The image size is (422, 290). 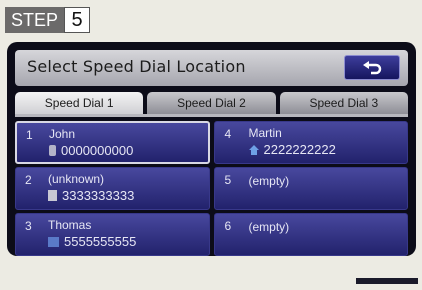 I want to click on slot-index: 2, so click(x=28, y=180).